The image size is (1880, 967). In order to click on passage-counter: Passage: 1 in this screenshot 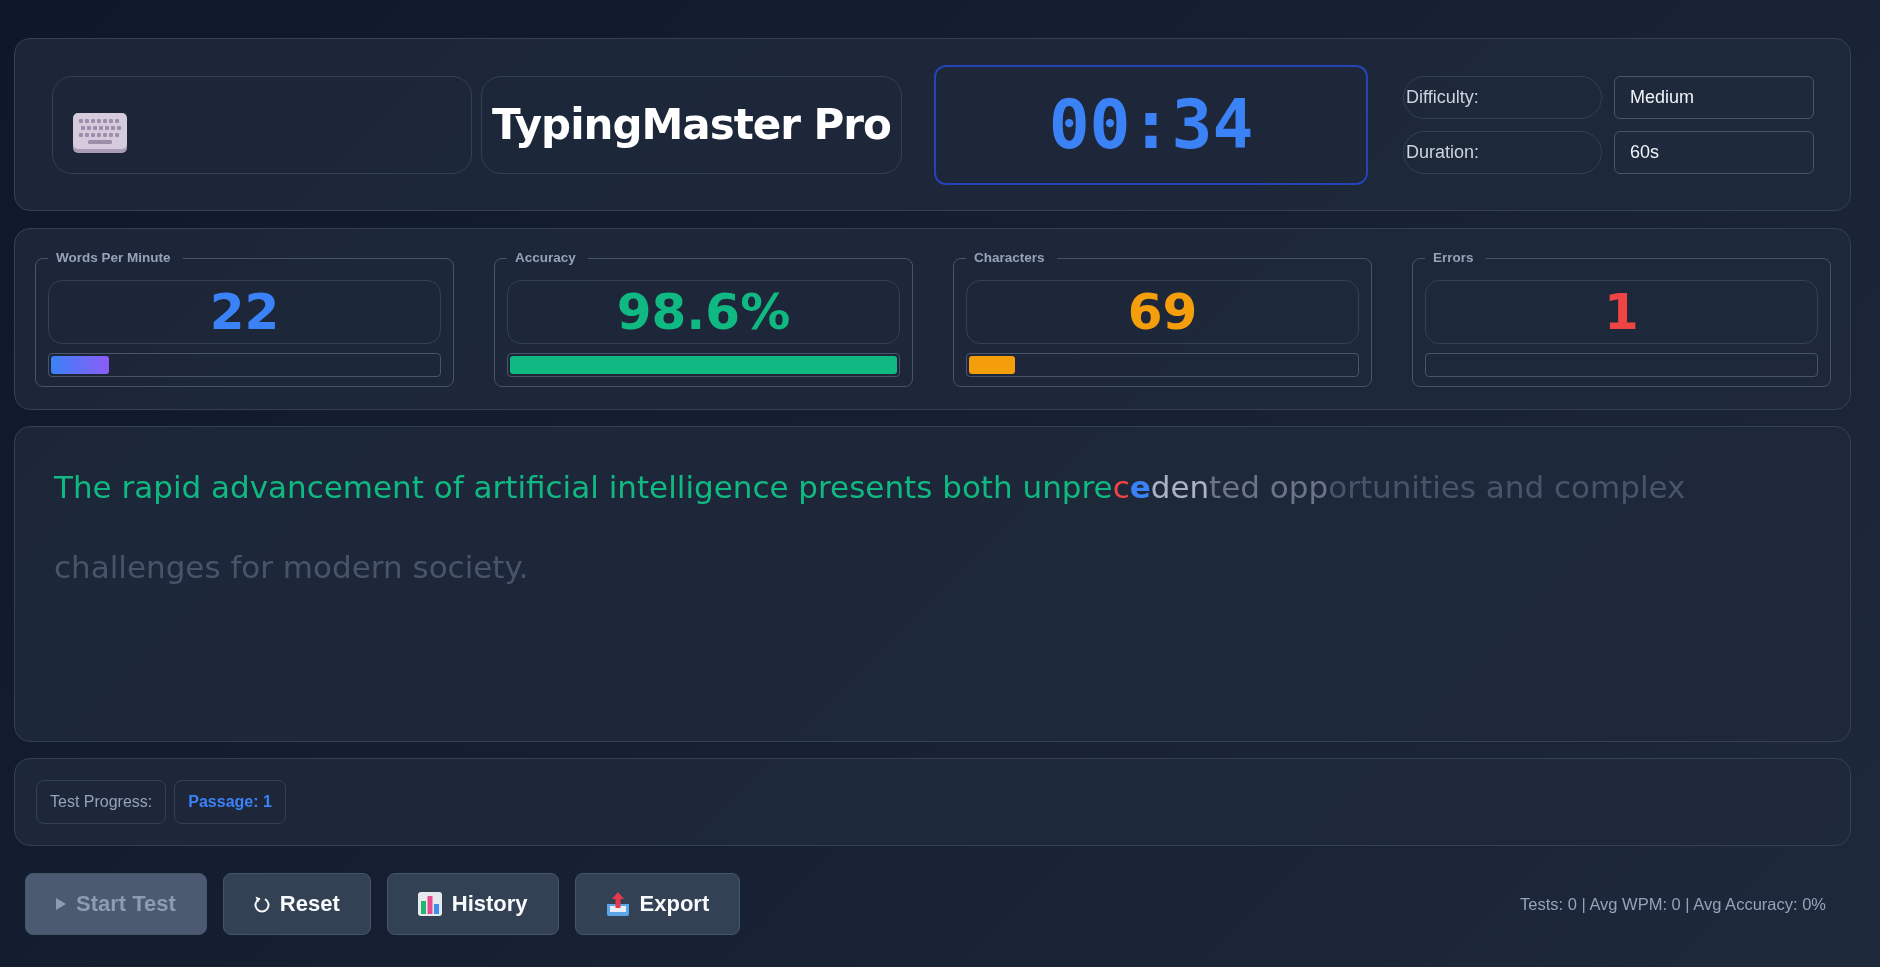, I will do `click(230, 802)`.